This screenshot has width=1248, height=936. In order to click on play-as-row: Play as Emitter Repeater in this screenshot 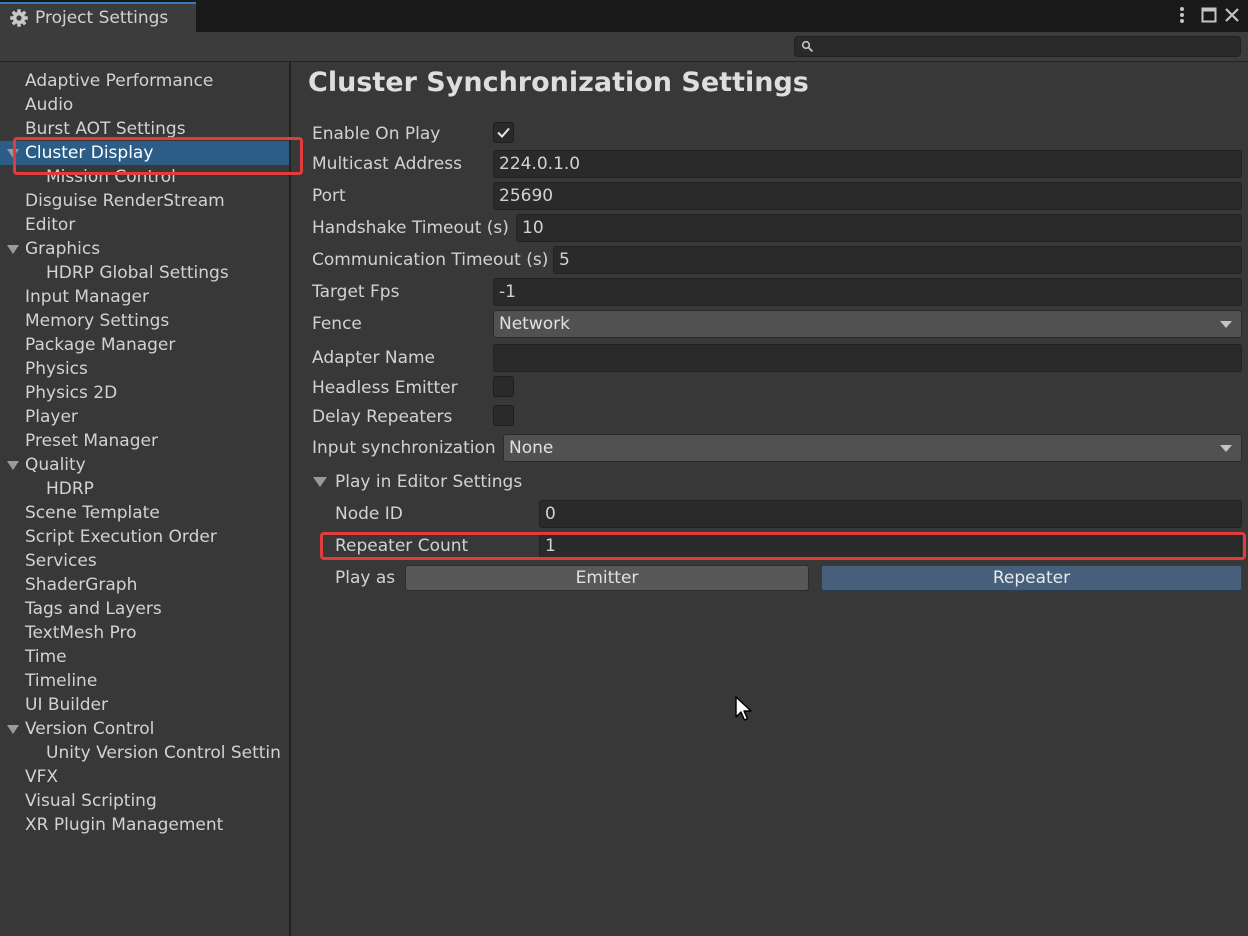, I will do `click(769, 578)`.